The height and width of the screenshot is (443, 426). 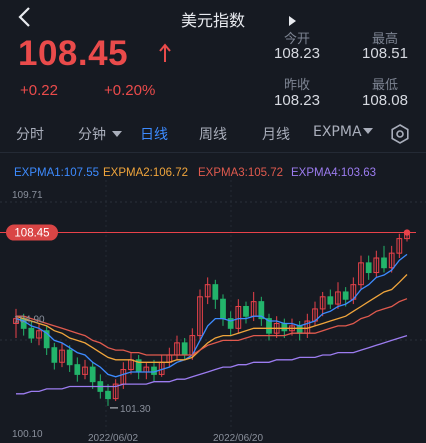 I want to click on last-price-dot, so click(x=407, y=232).